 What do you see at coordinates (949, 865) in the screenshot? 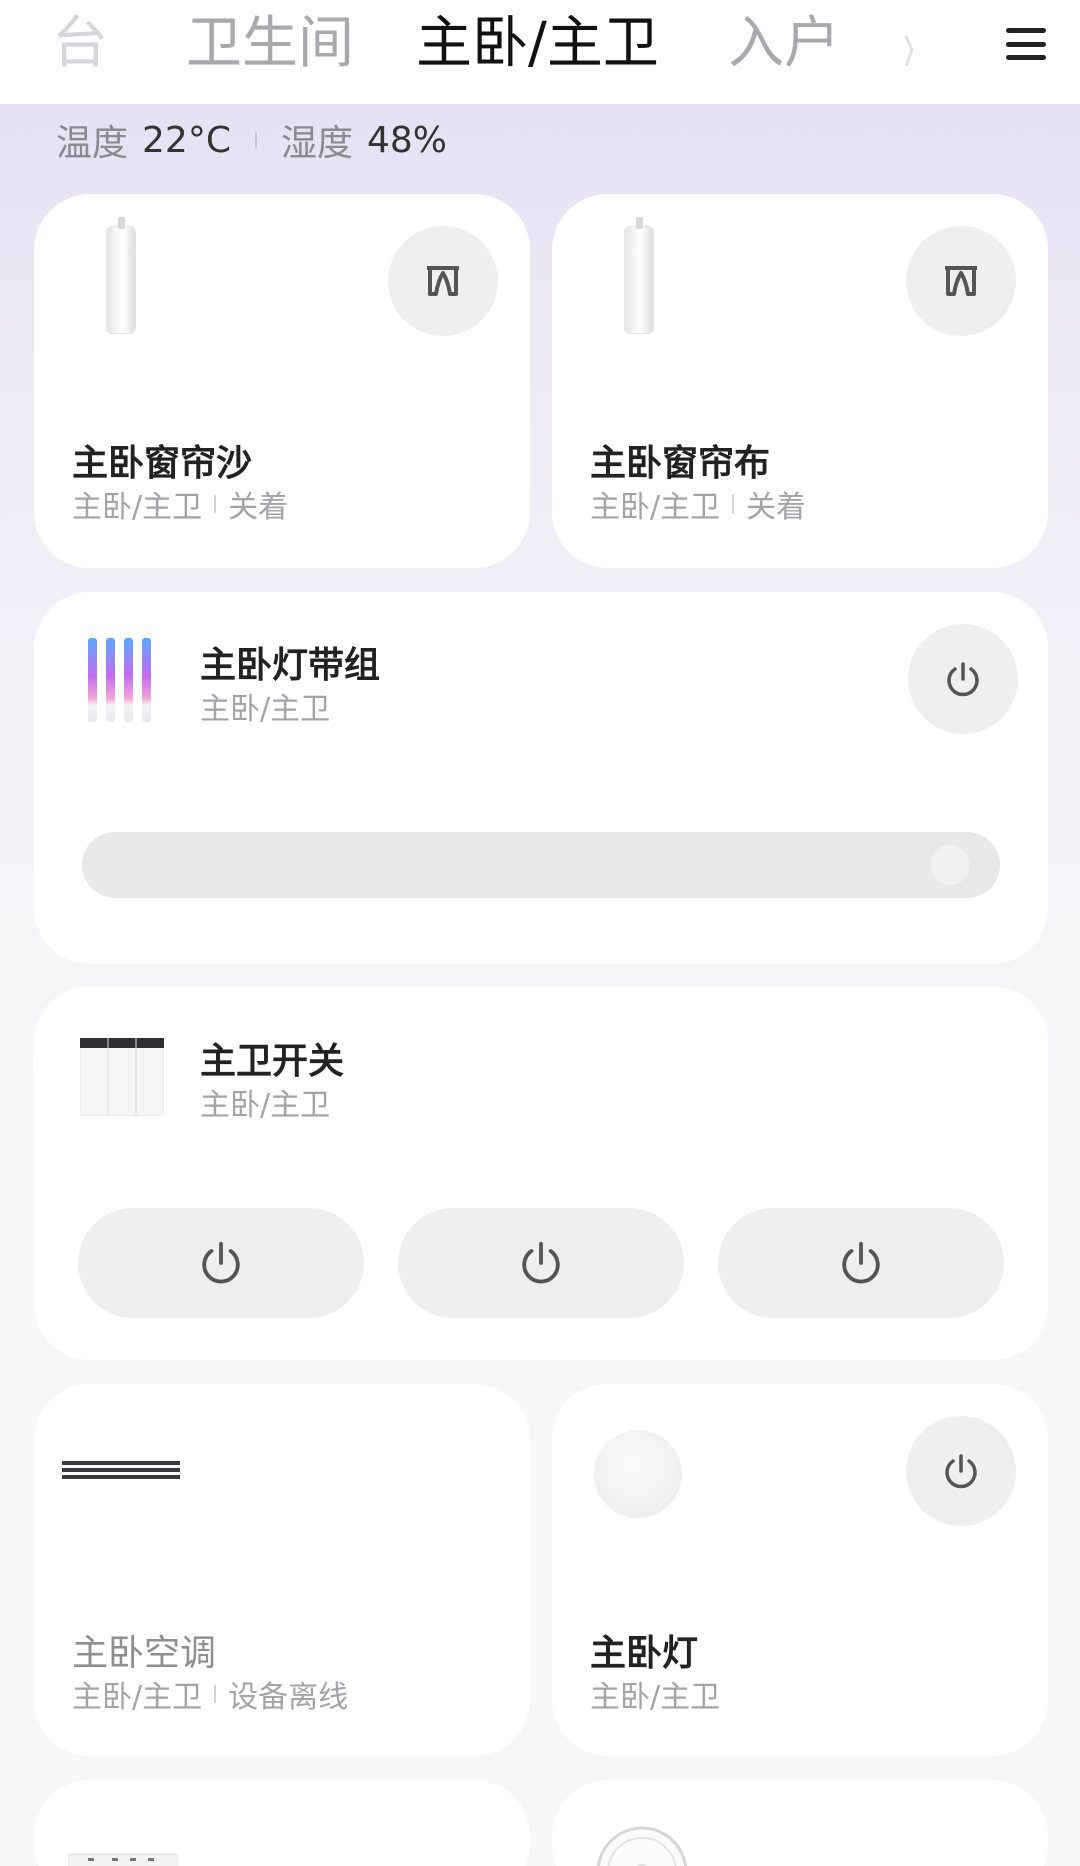
I see `slider-handle` at bounding box center [949, 865].